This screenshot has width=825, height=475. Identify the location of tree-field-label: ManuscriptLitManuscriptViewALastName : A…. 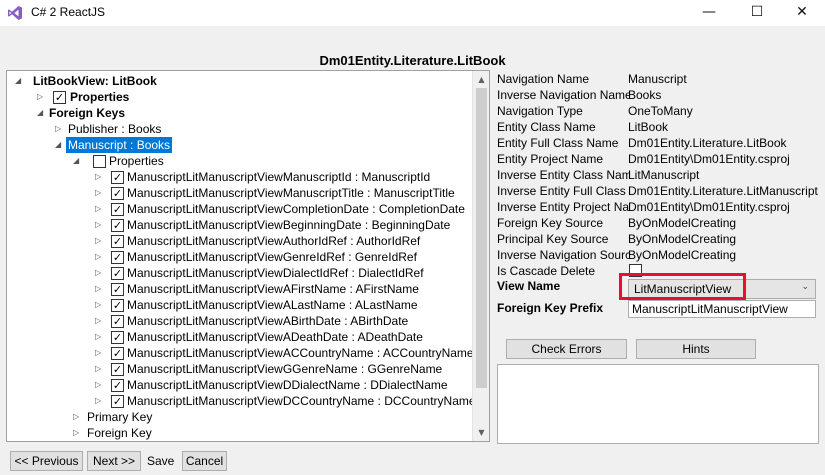
(272, 305).